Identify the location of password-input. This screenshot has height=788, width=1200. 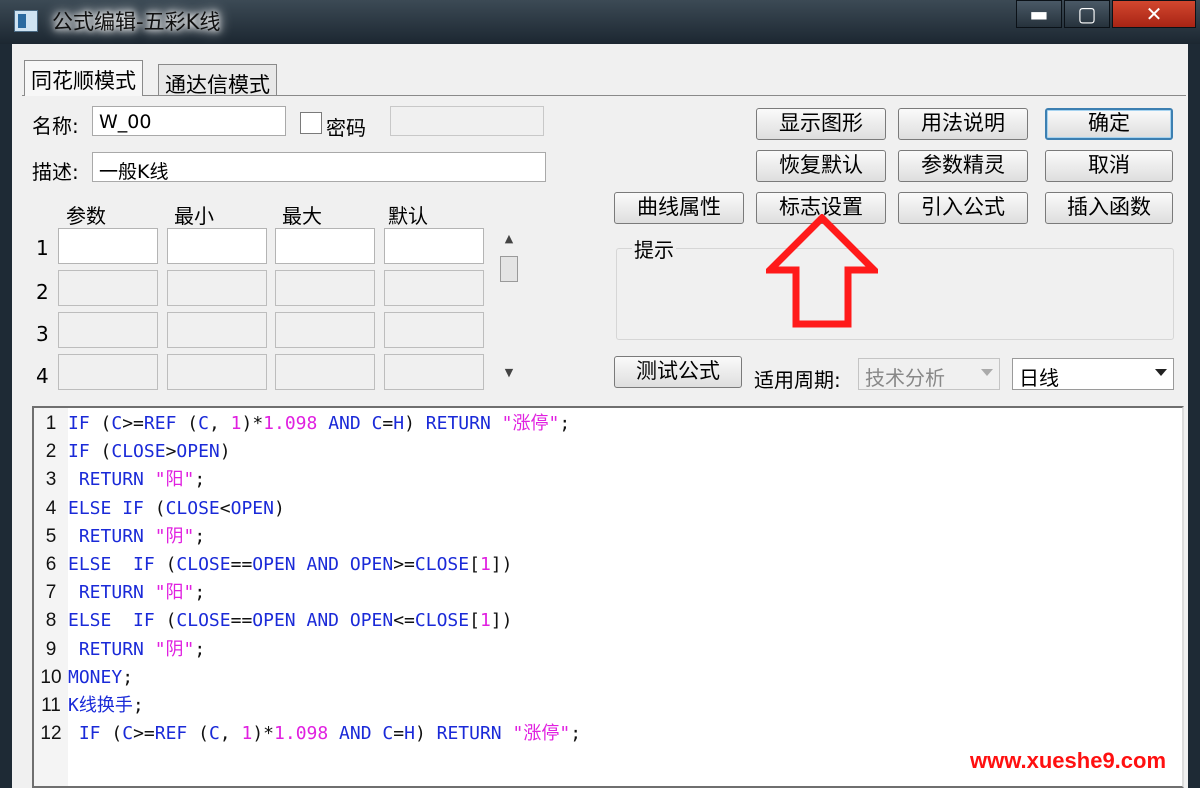
(467, 121).